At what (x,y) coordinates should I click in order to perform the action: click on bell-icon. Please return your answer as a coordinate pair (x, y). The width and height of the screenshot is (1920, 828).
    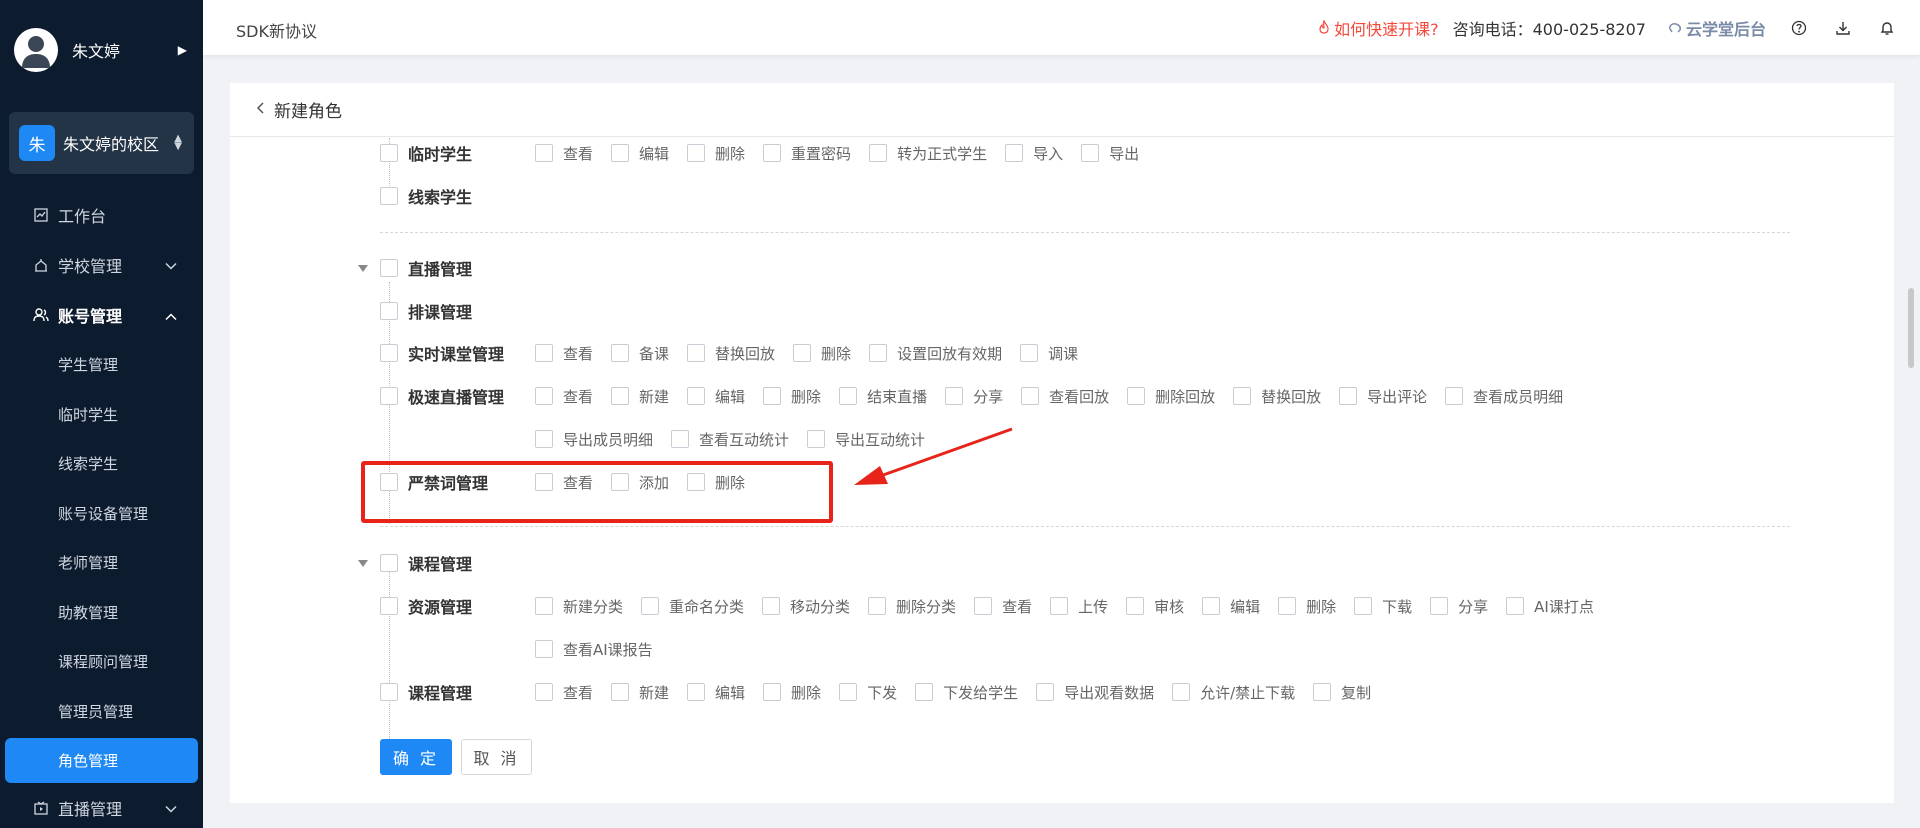
    Looking at the image, I should click on (1887, 28).